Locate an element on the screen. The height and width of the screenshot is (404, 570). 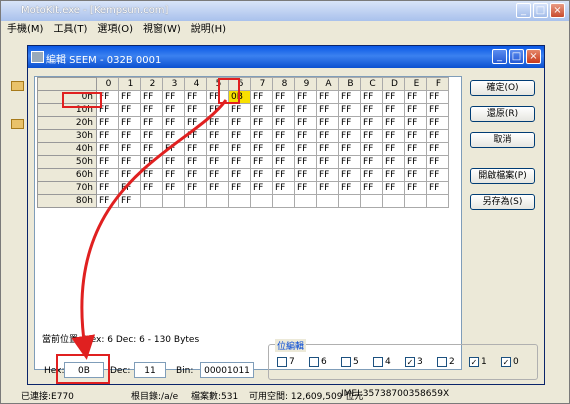
menu-window: 視窗(W) is located at coordinates (162, 30).